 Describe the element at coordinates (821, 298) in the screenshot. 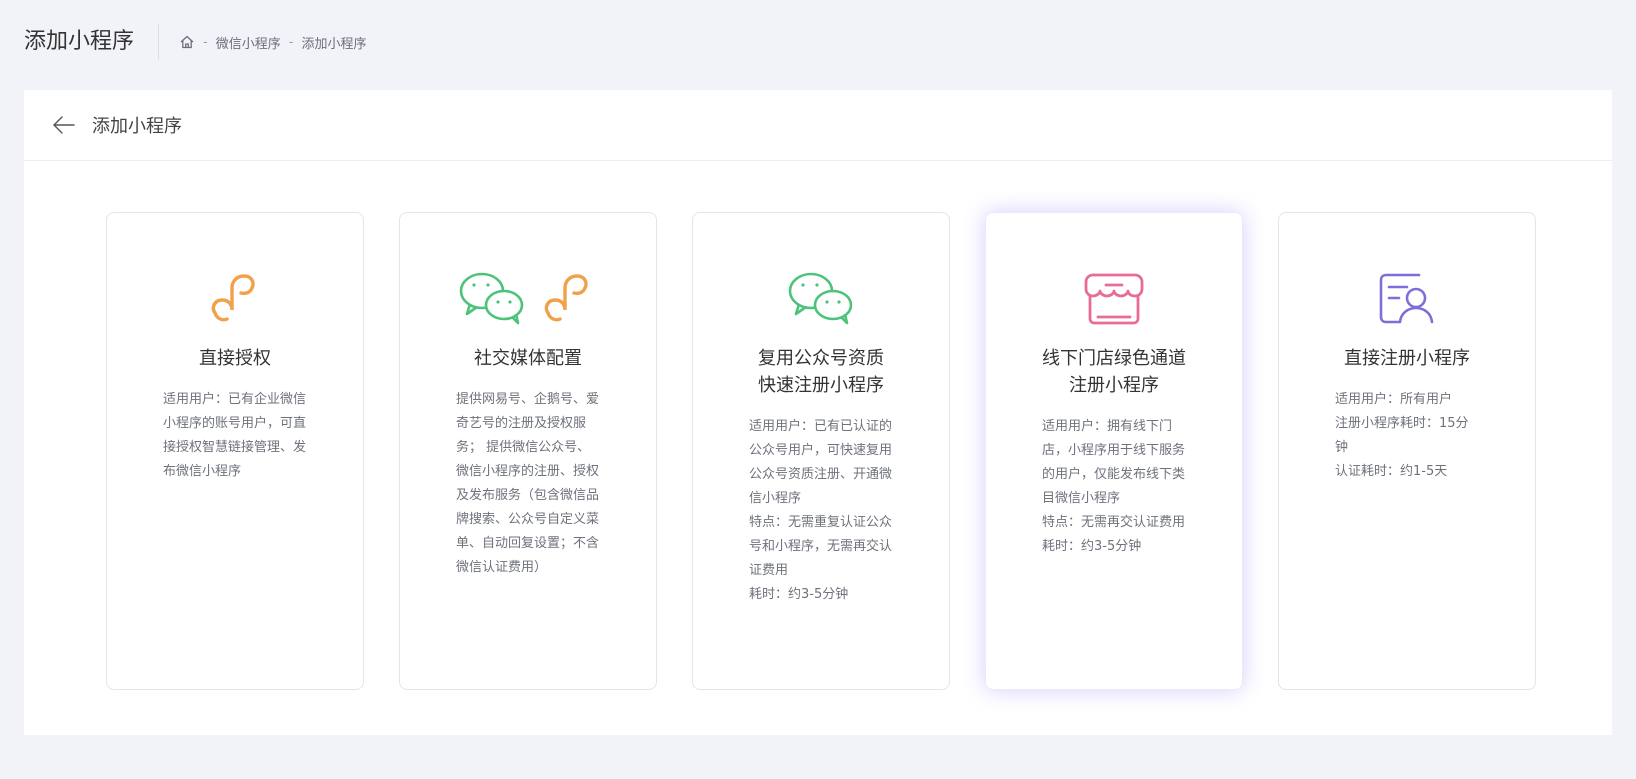

I see `wechat-icon` at that location.